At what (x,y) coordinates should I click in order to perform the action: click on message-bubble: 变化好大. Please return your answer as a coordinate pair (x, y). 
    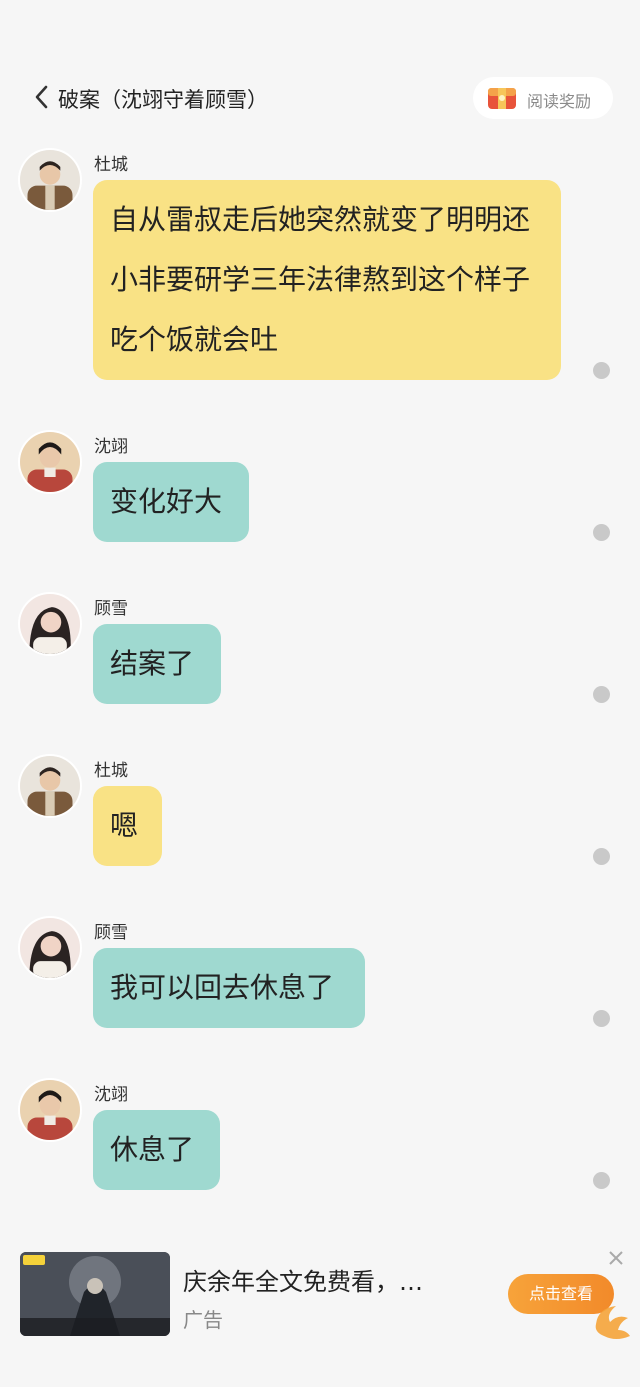
    Looking at the image, I should click on (171, 502).